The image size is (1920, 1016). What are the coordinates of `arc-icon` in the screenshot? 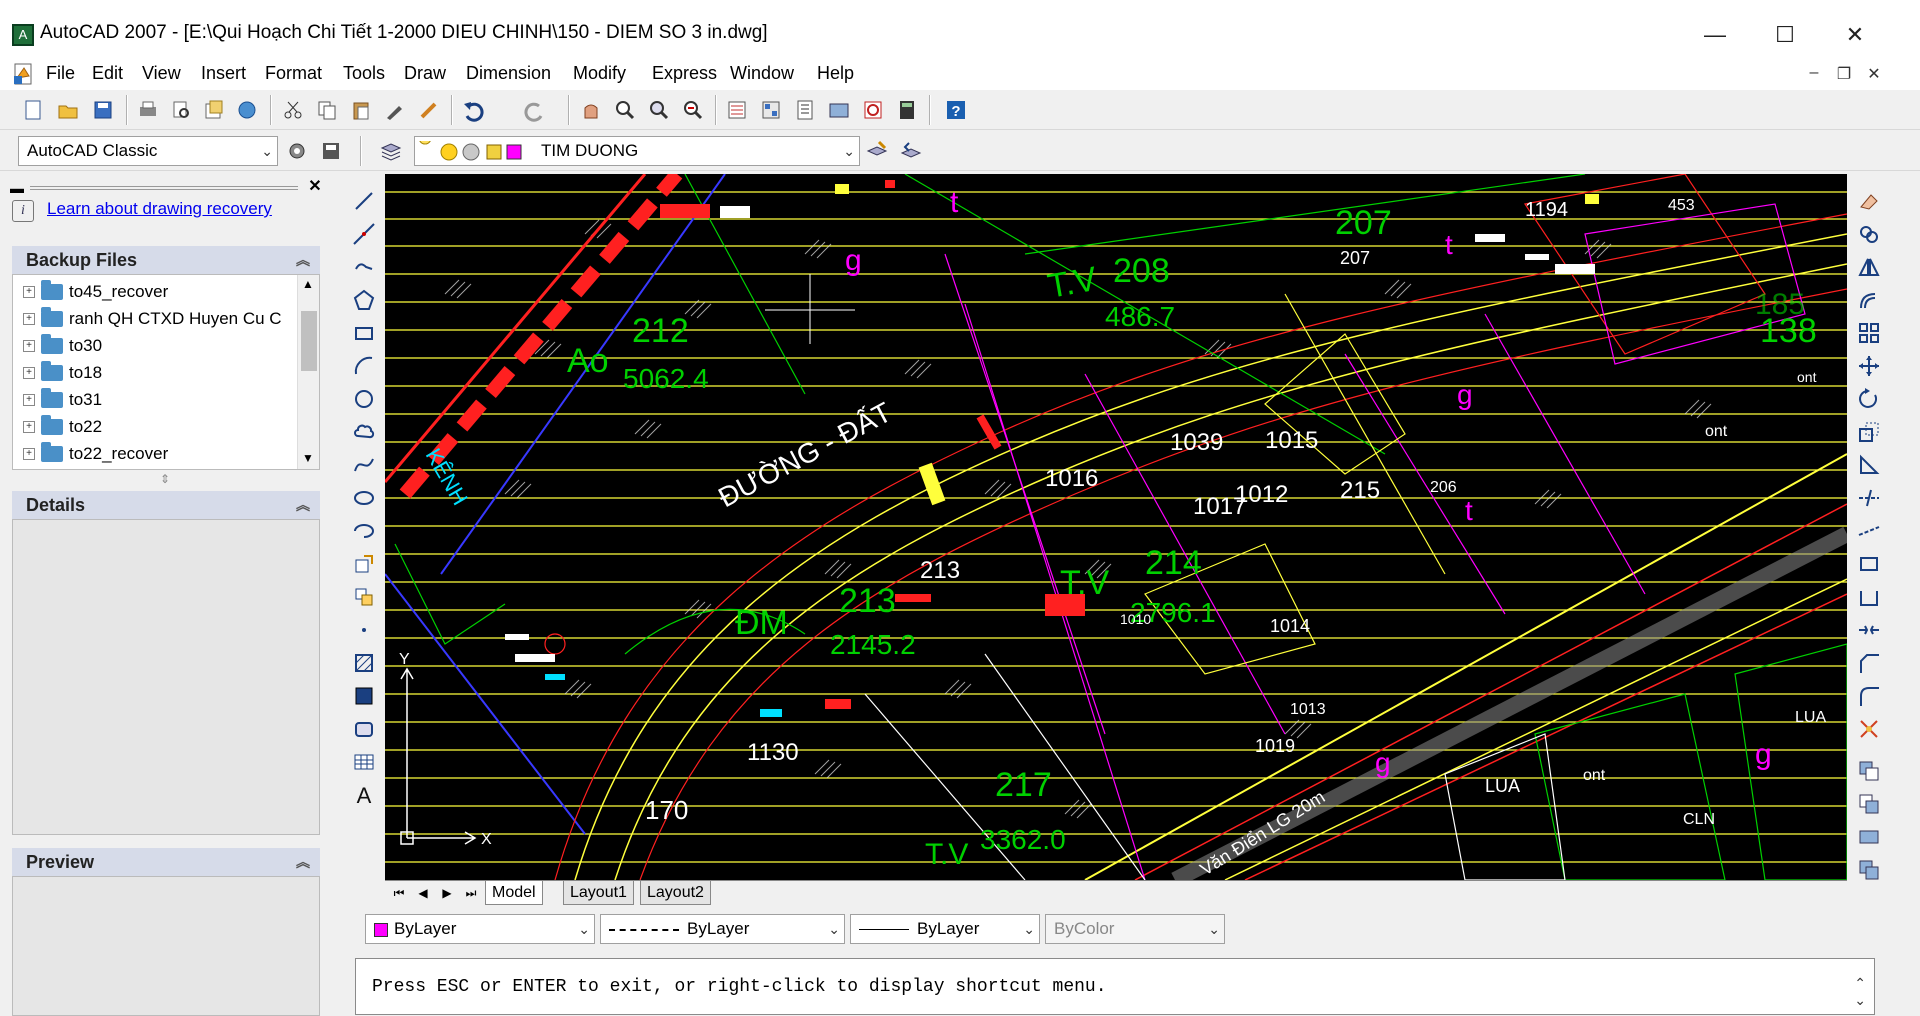 It's located at (364, 366).